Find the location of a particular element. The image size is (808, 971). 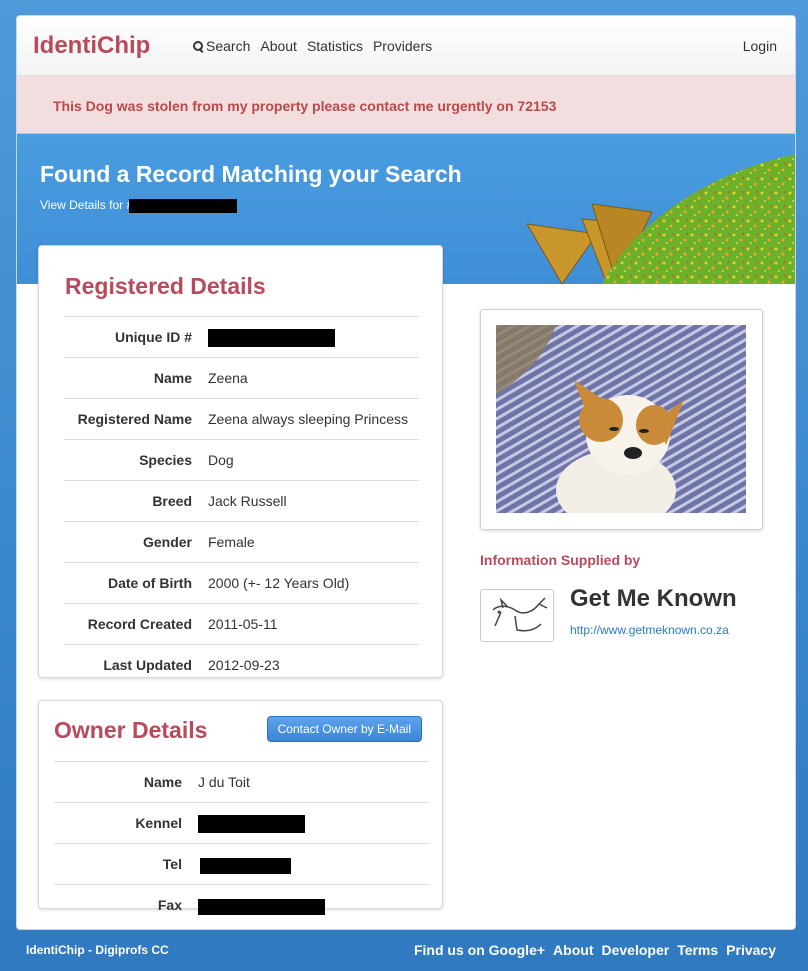

redacted-unique-id is located at coordinates (271, 338).